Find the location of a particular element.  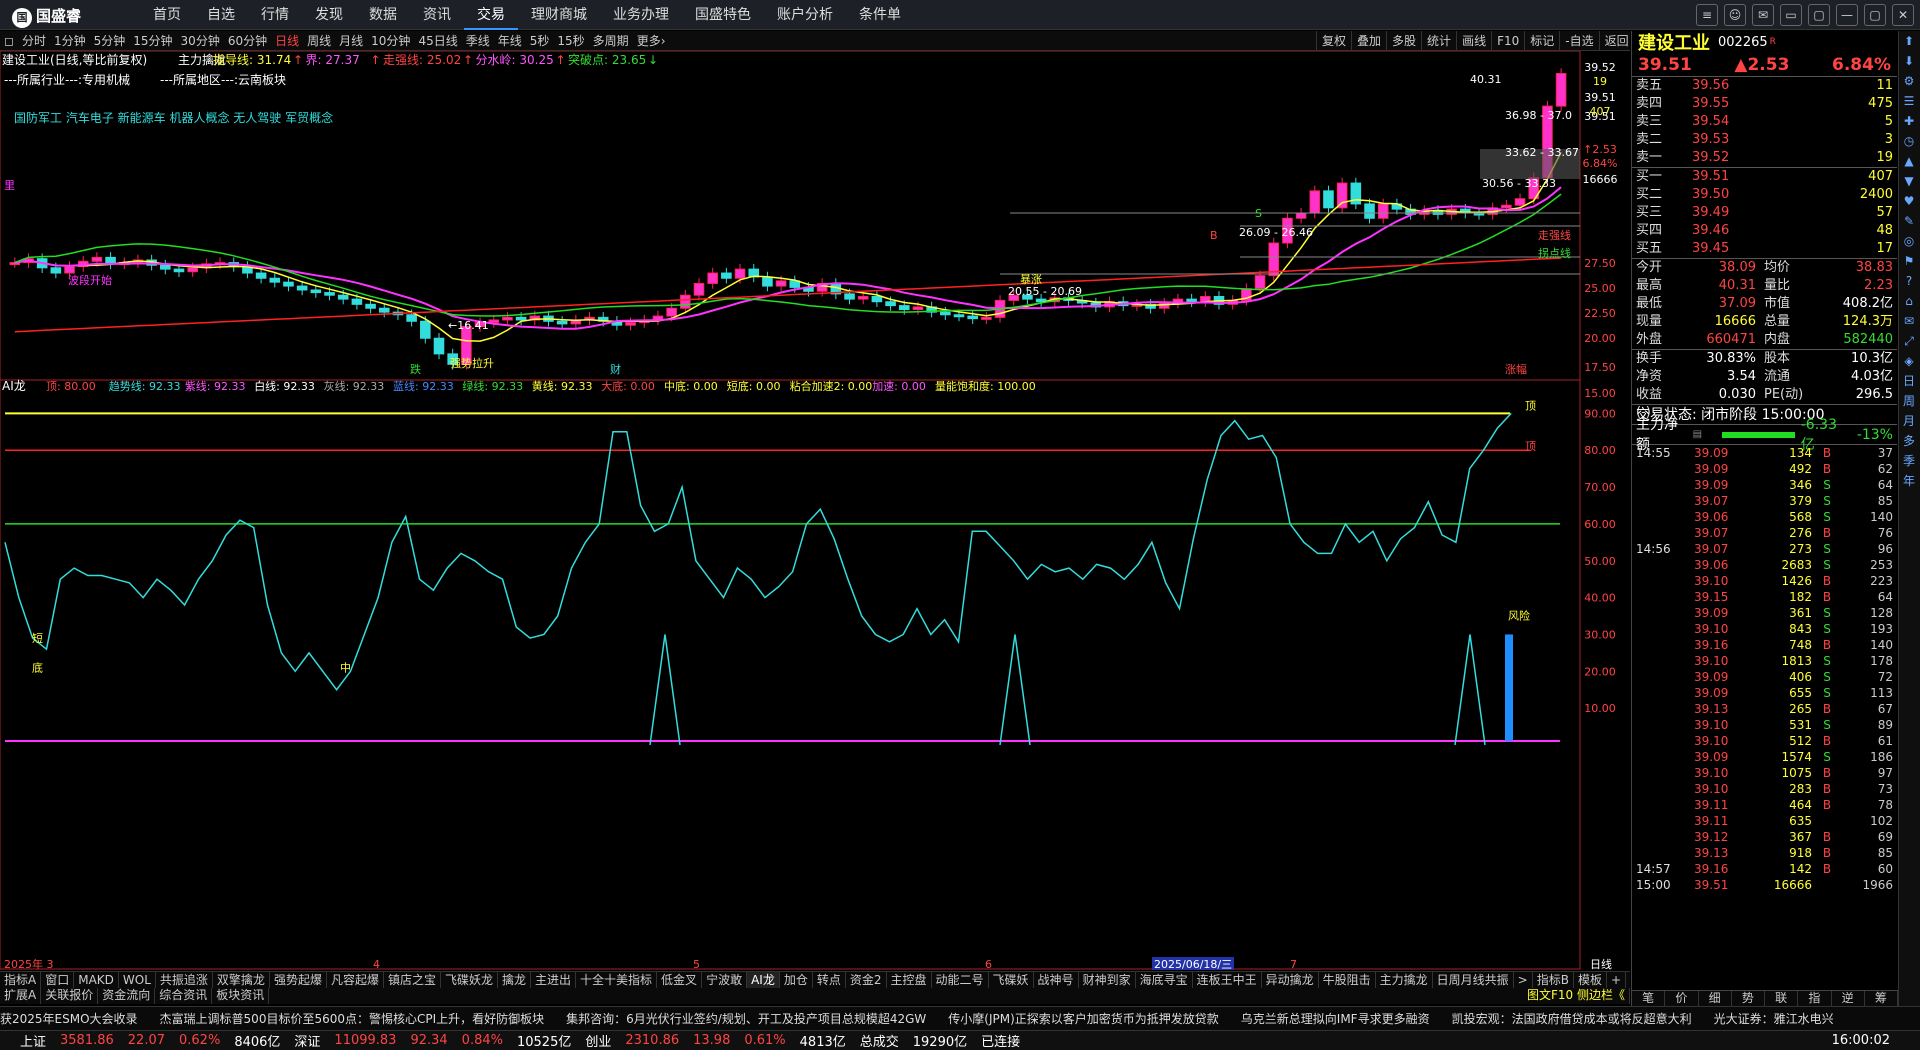

side-icon-16: ◈ is located at coordinates (1909, 361).